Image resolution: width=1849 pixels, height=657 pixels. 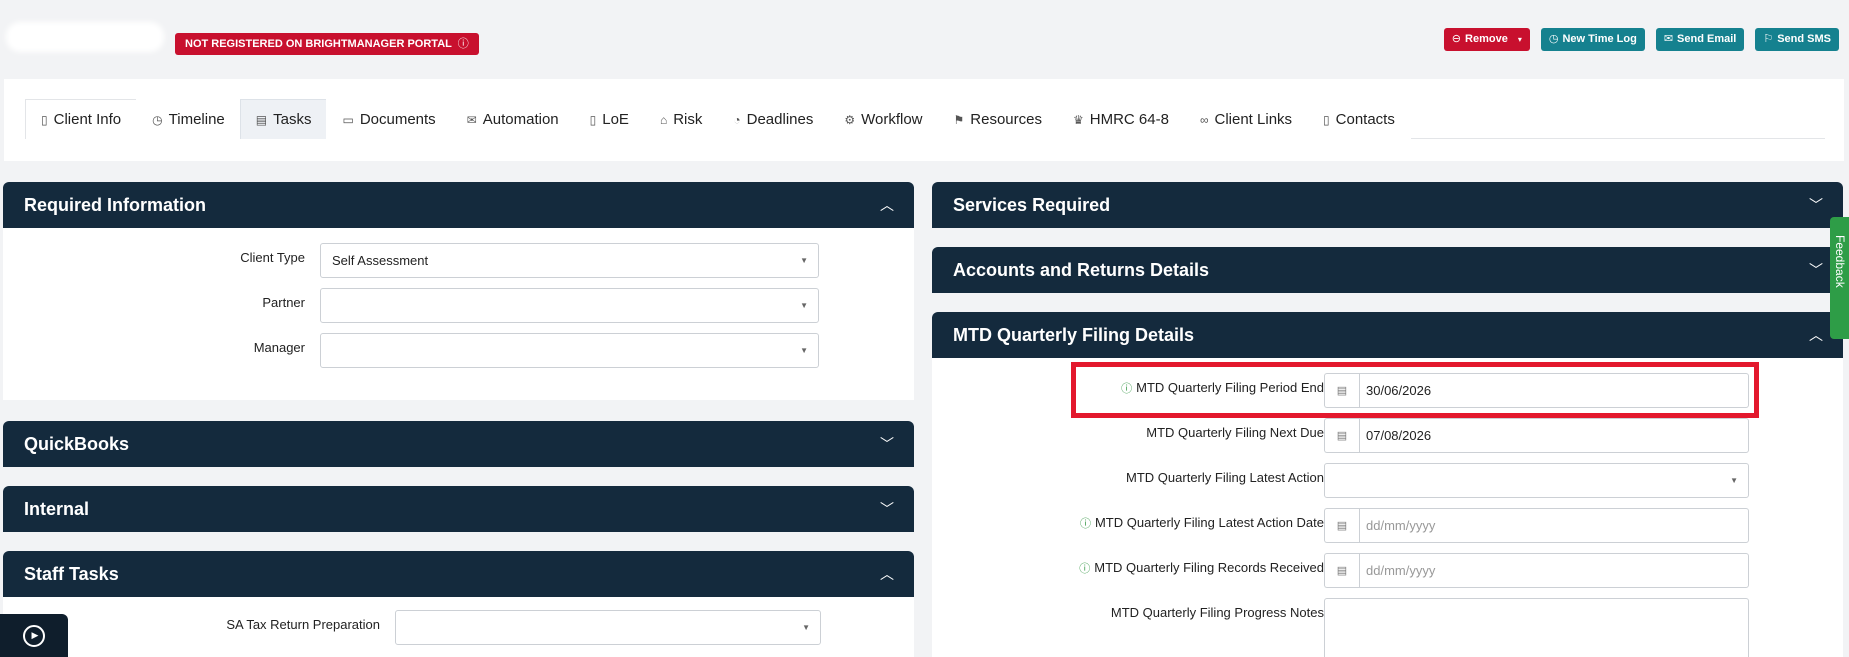 I want to click on tab-contacts: ▯ Contacts, so click(x=1359, y=119).